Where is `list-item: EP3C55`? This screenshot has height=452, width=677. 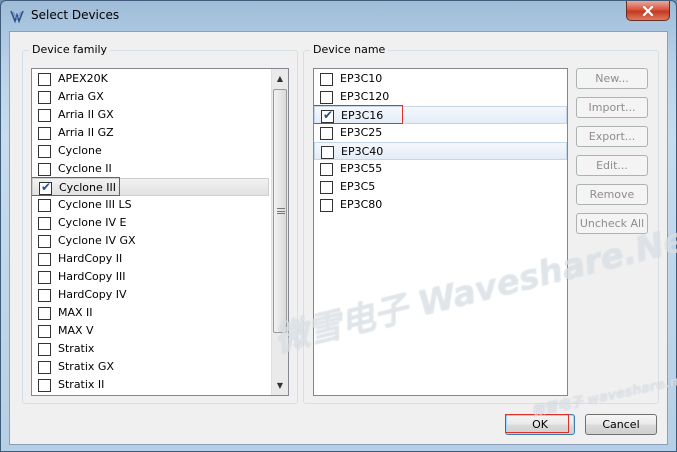
list-item: EP3C55 is located at coordinates (440, 169).